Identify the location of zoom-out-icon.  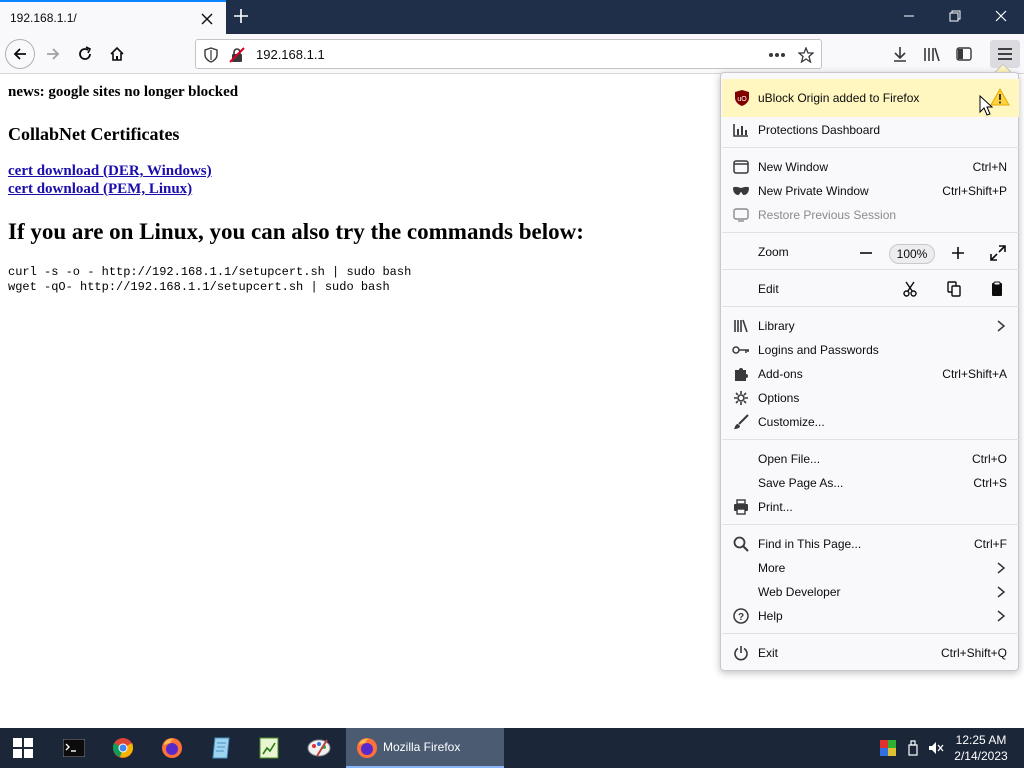
(866, 253).